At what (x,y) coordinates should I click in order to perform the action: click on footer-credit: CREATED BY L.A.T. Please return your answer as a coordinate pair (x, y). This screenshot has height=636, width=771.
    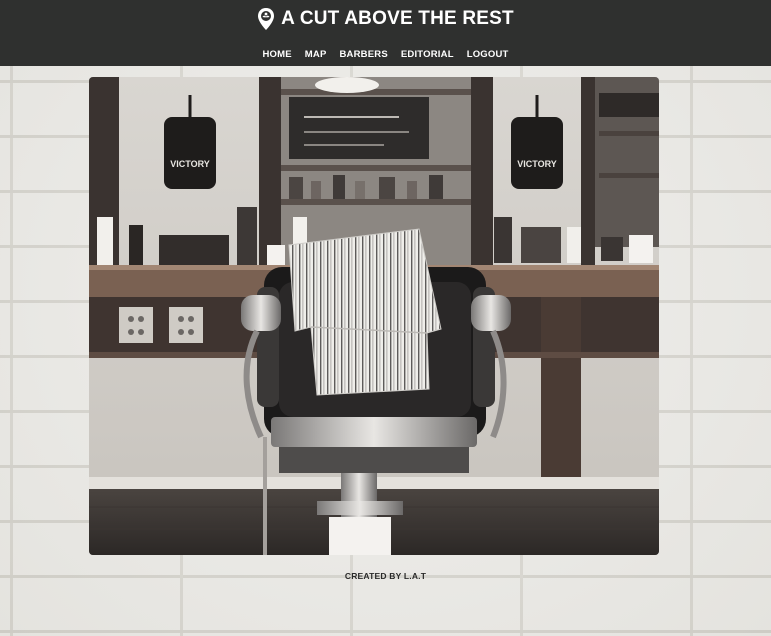
    Looking at the image, I should click on (385, 576).